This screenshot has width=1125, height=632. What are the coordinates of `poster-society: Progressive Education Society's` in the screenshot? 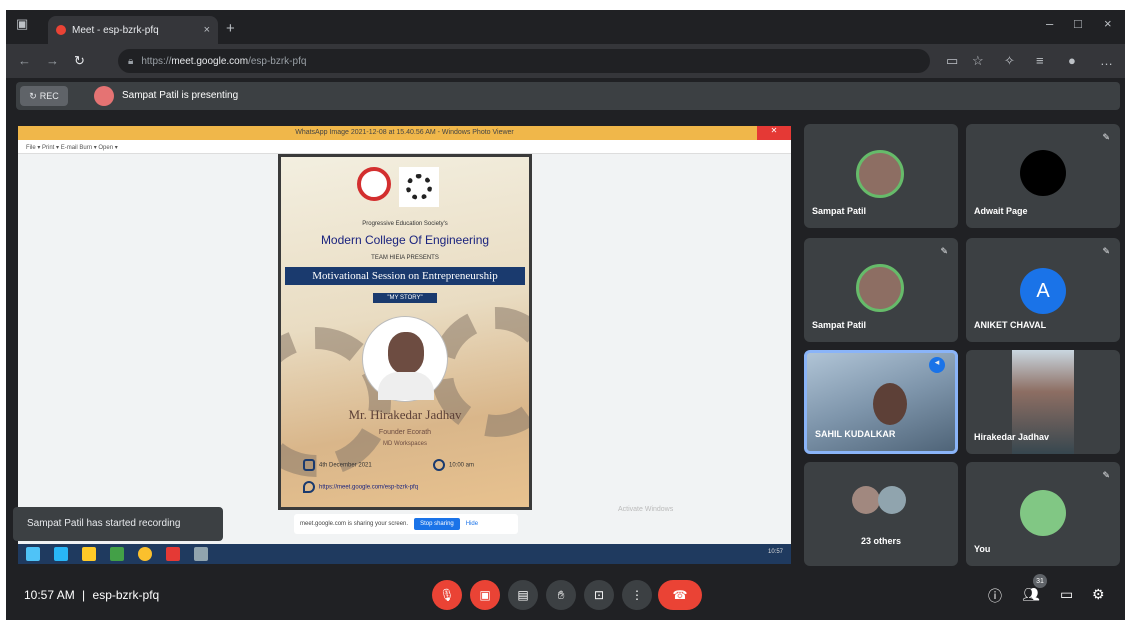 It's located at (405, 224).